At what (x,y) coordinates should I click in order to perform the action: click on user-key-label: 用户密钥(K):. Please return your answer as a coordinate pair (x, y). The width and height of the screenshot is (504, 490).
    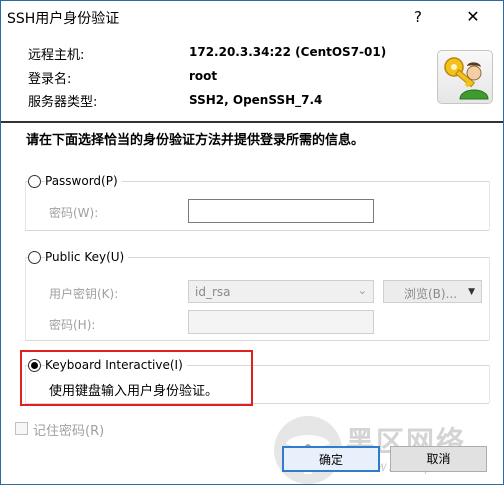
    Looking at the image, I should click on (86, 293).